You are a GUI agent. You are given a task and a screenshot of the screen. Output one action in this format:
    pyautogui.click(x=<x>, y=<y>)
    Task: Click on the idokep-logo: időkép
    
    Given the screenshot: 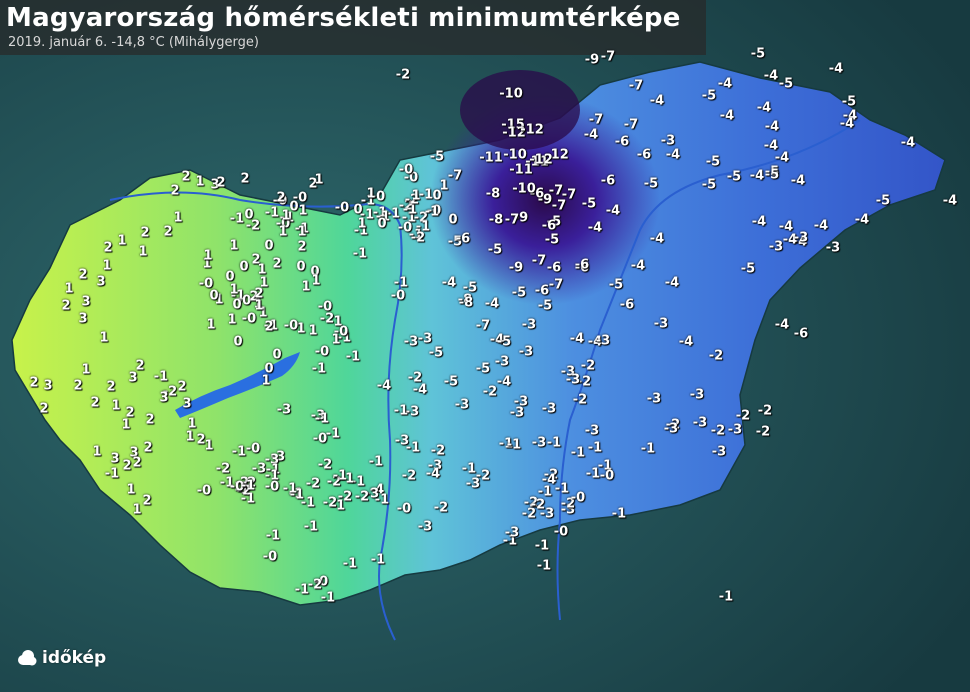 What is the action you would take?
    pyautogui.click(x=61, y=658)
    